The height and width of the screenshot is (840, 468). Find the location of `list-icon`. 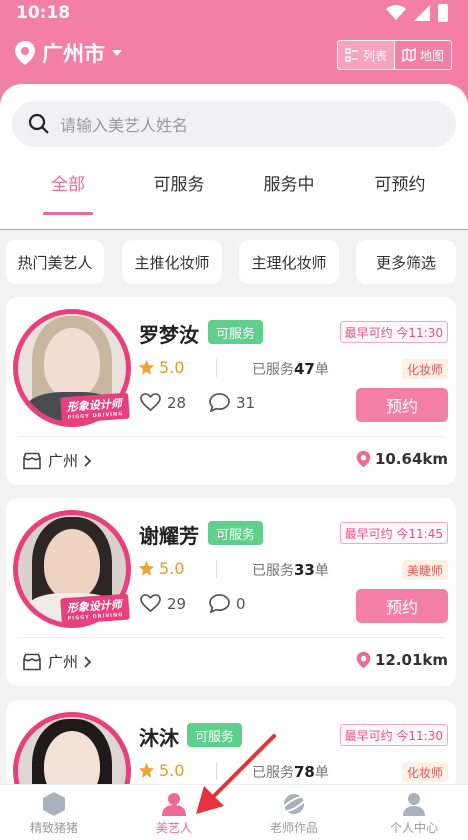

list-icon is located at coordinates (351, 55).